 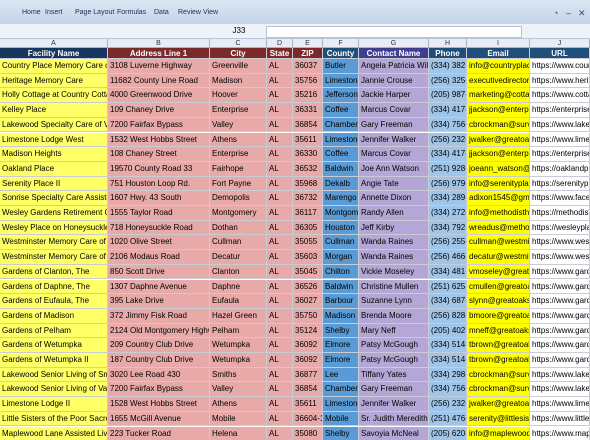 What do you see at coordinates (394, 345) in the screenshot?
I see `cell-contact: Patsy McGough` at bounding box center [394, 345].